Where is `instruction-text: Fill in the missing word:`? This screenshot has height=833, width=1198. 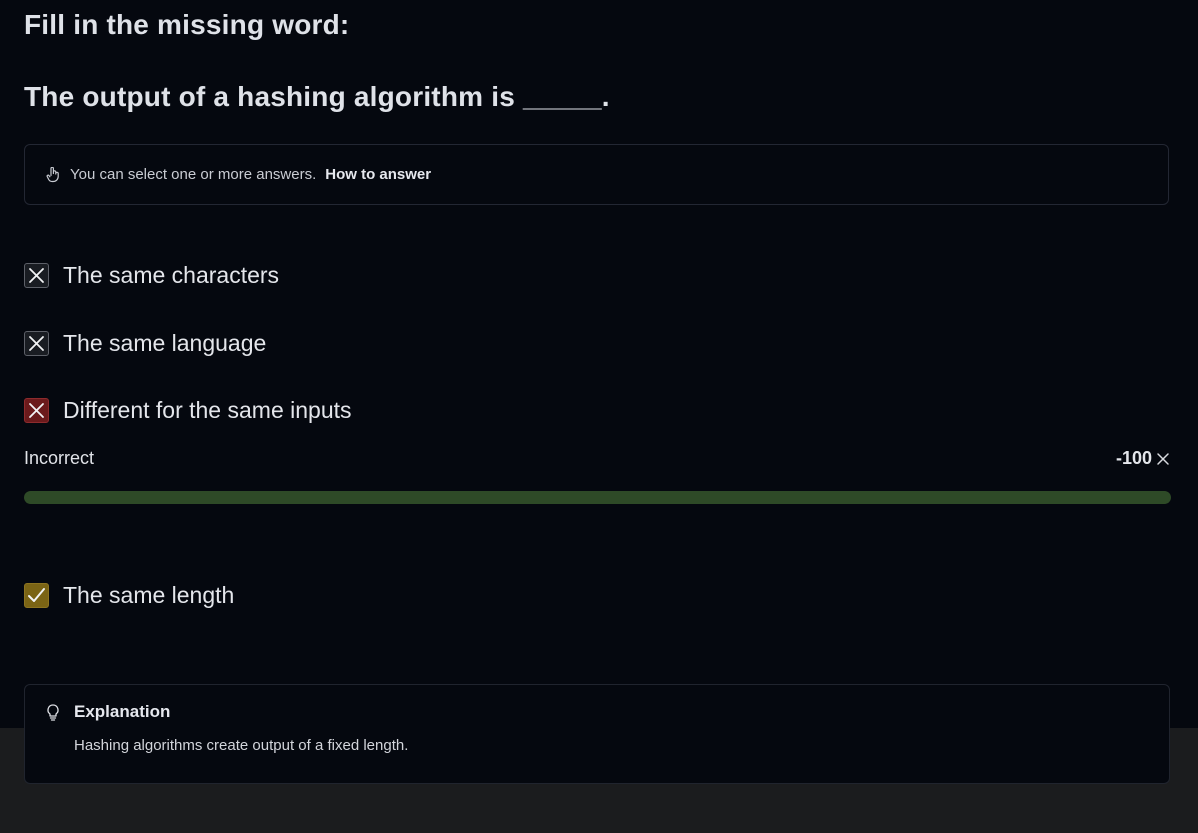 instruction-text: Fill in the missing word: is located at coordinates (187, 24).